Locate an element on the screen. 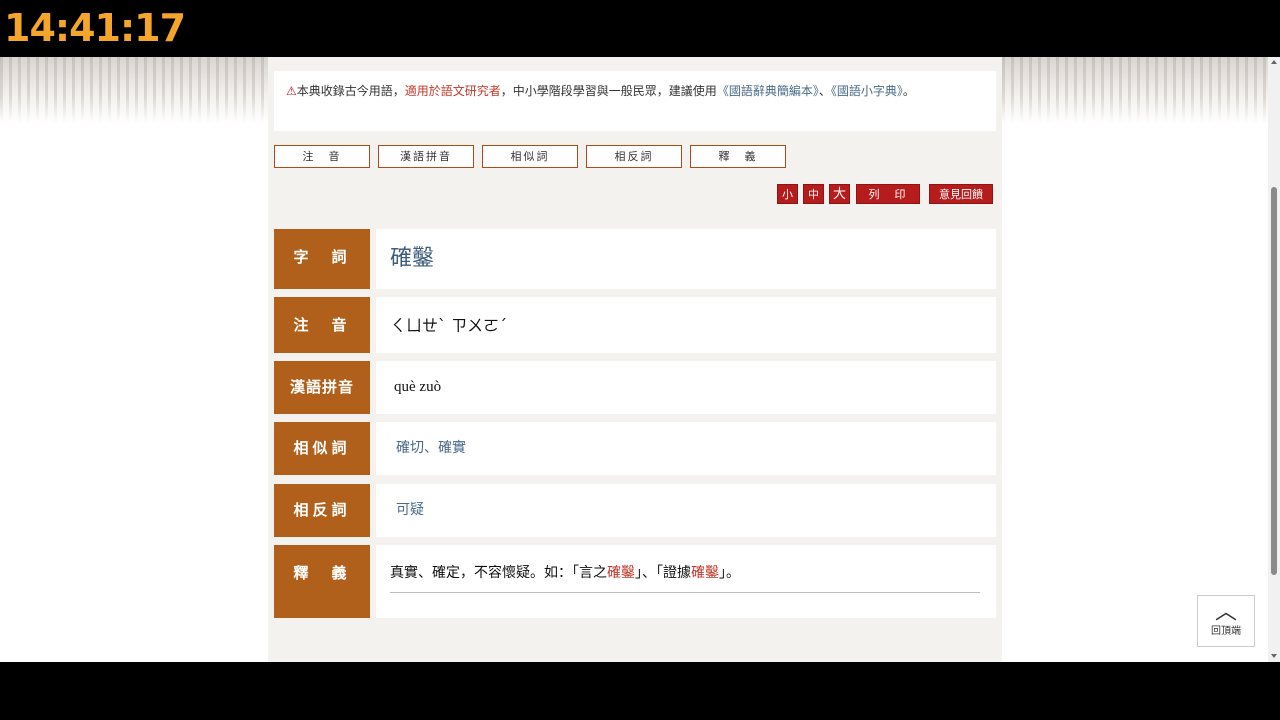 The width and height of the screenshot is (1280, 720). link-concised-dictionary: 《國語辭典簡編本》 is located at coordinates (768, 91).